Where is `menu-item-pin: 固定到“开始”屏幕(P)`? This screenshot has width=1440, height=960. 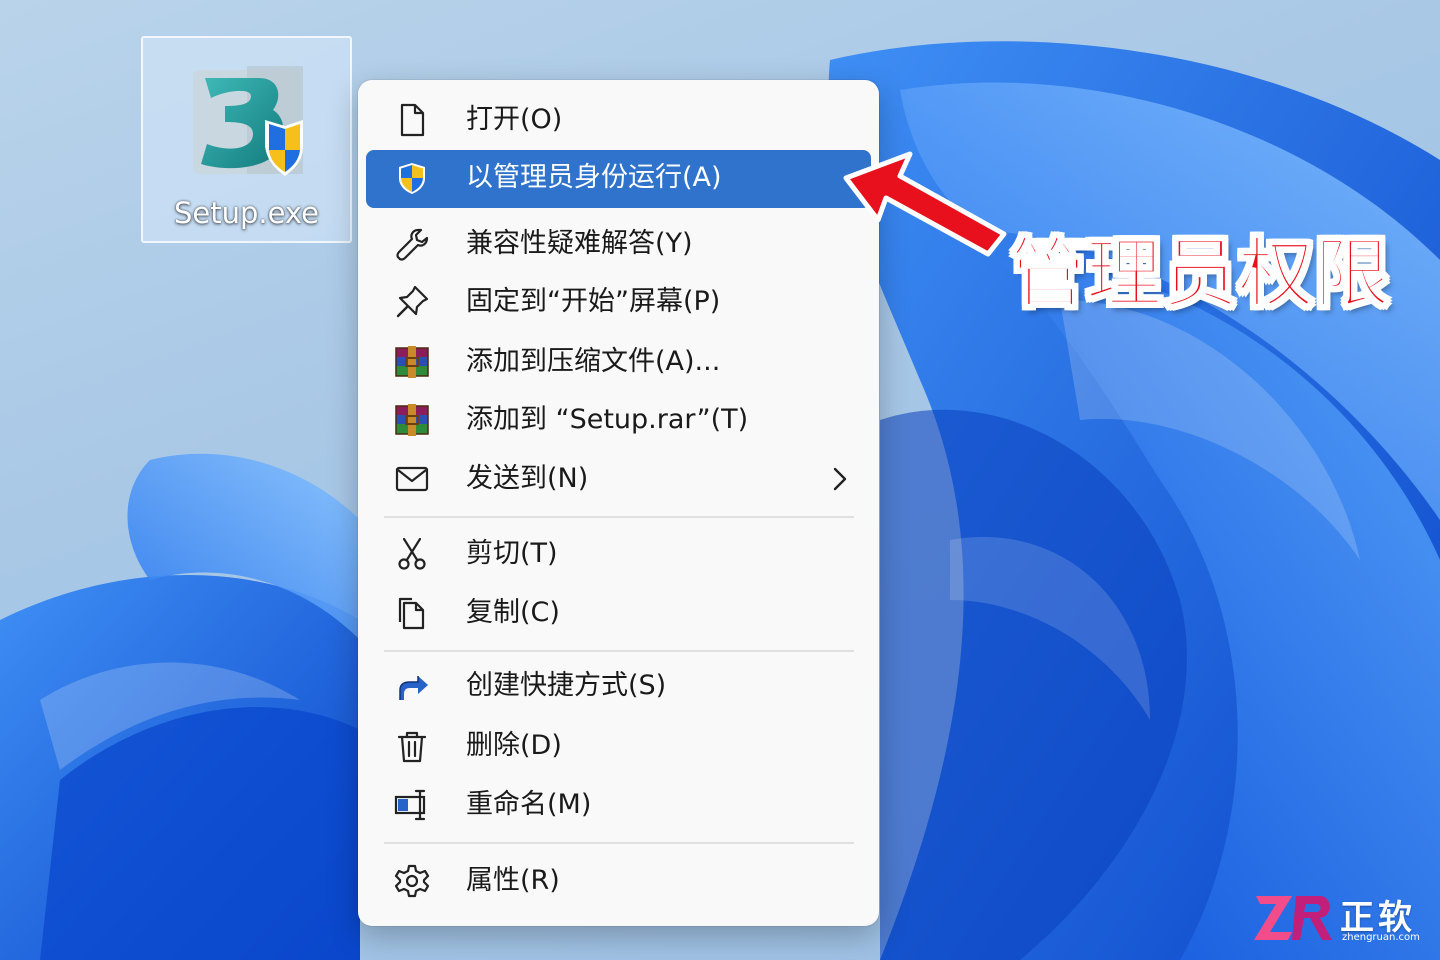
menu-item-pin: 固定到“开始”屏幕(P) is located at coordinates (618, 302).